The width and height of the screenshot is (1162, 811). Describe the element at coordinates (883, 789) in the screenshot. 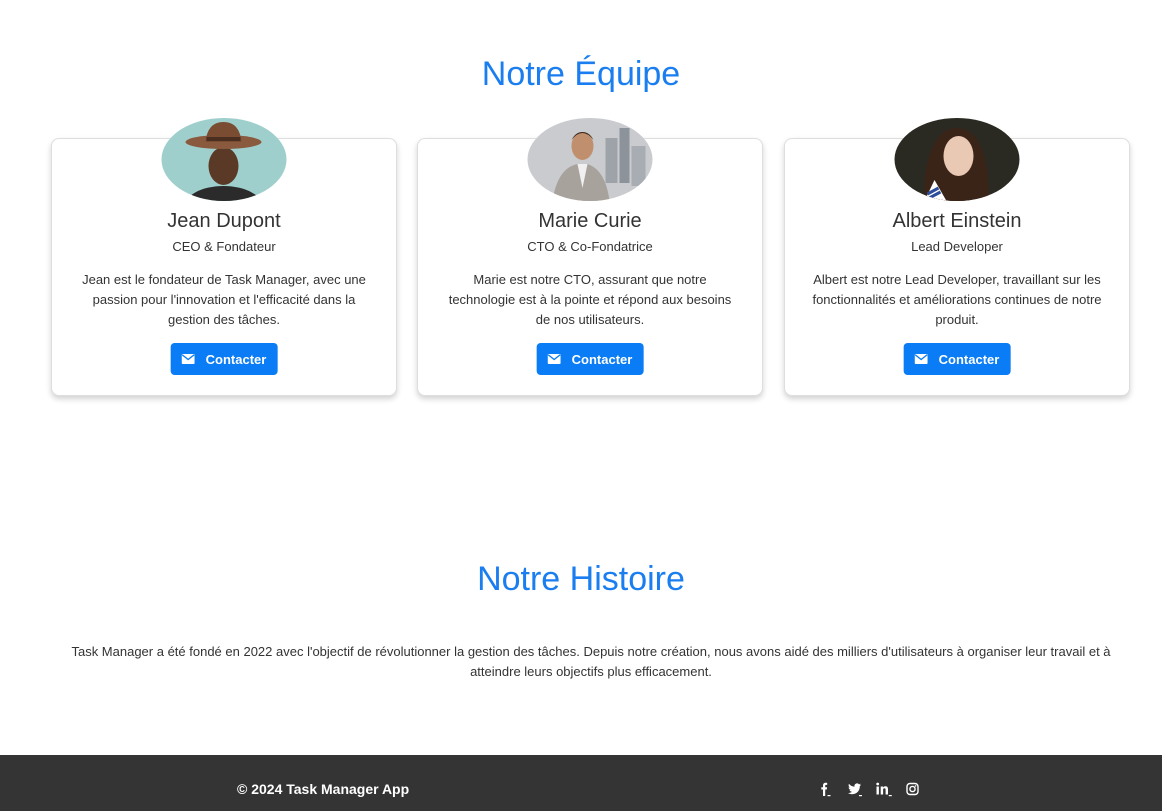

I see `linkedin-icon` at that location.